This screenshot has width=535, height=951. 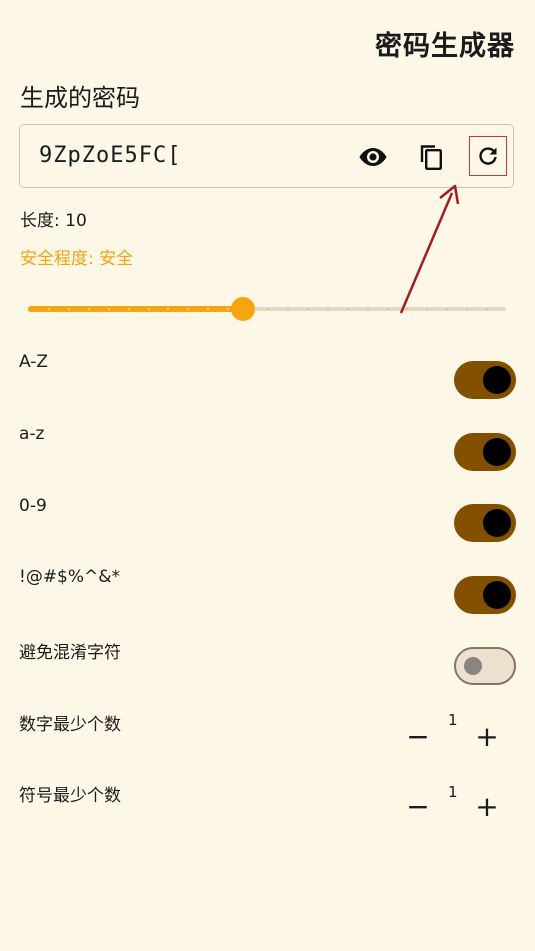 I want to click on min-symbols-label: 符号最少个数, so click(x=70, y=796).